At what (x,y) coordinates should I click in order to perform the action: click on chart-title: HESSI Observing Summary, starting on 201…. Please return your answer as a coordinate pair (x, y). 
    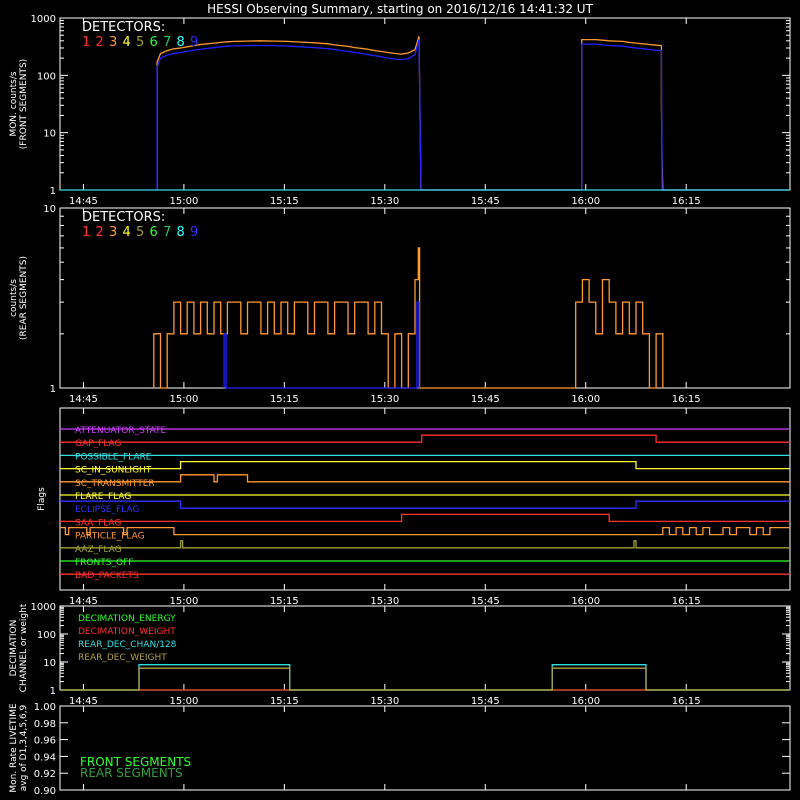
    Looking at the image, I should click on (400, 9).